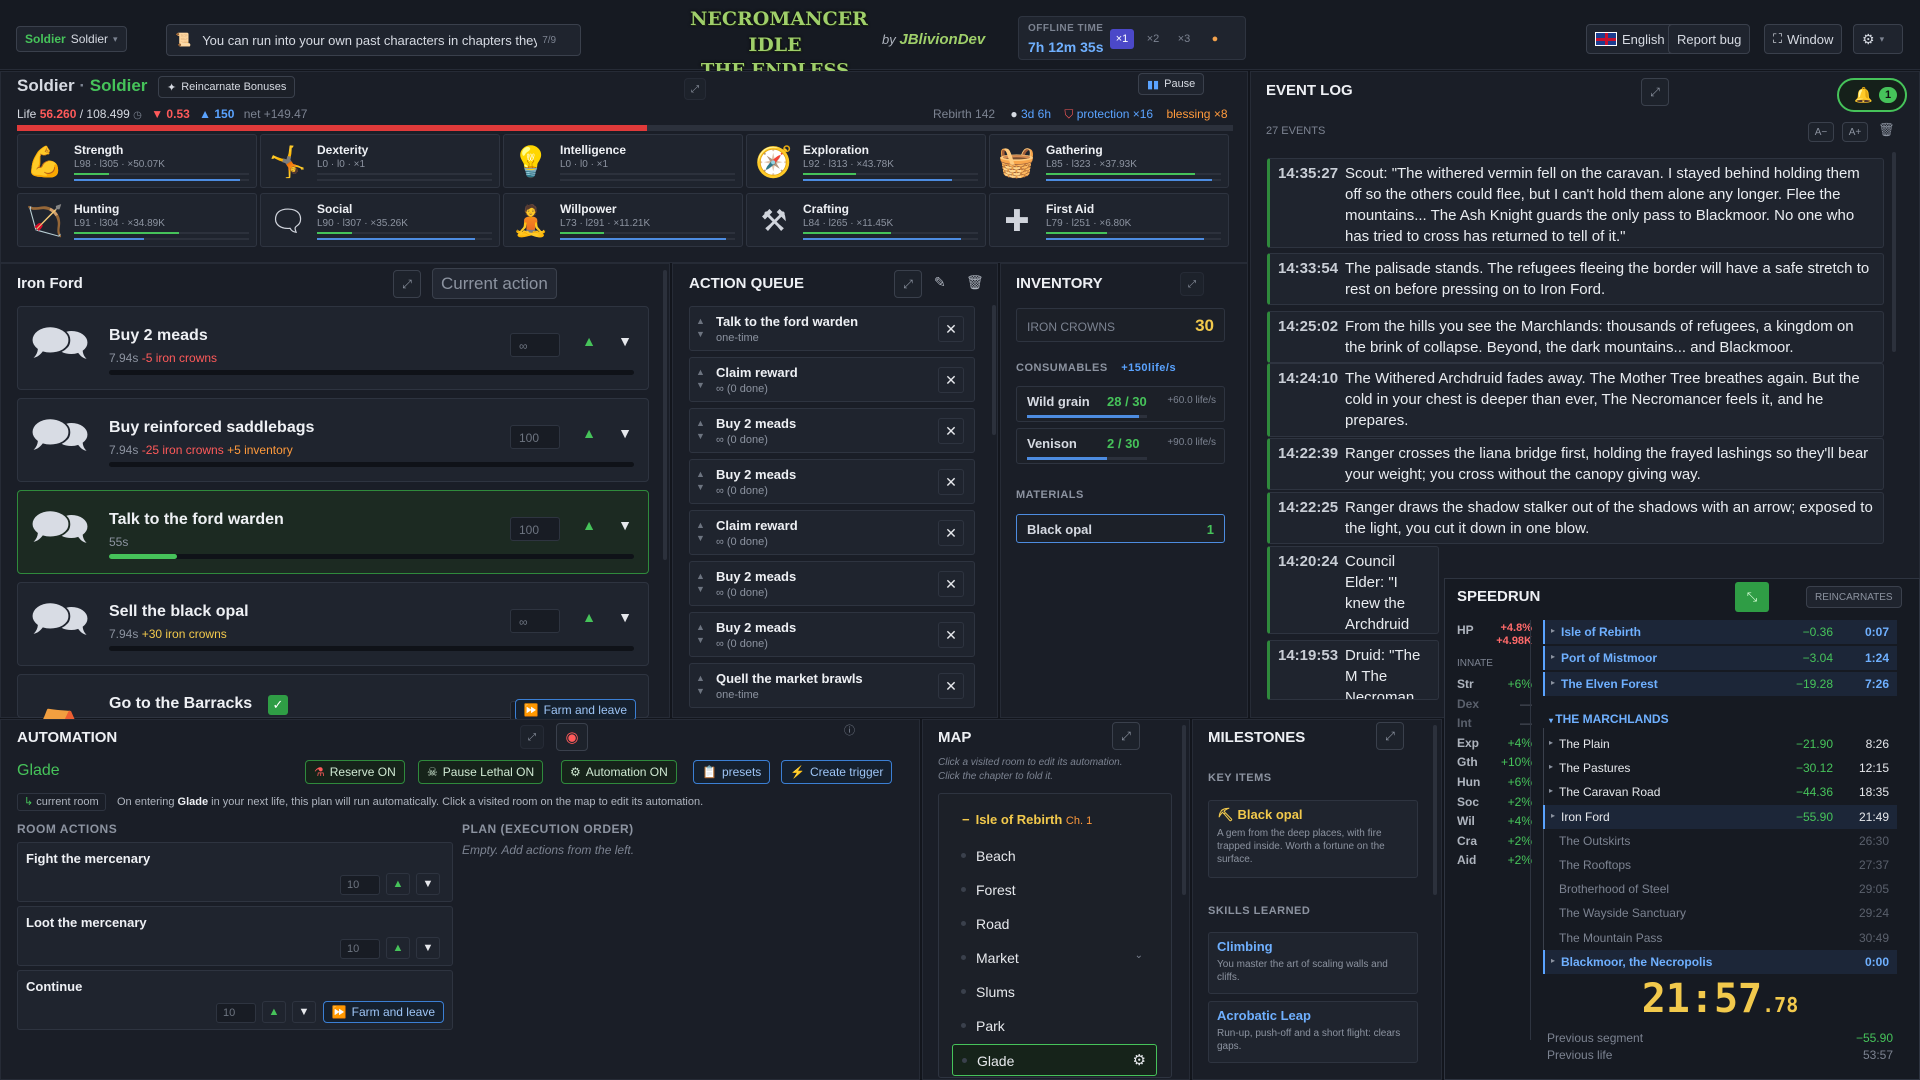 The image size is (1920, 1080). I want to click on speedrun-segment: The Mountain Pass 30:49, so click(1720, 938).